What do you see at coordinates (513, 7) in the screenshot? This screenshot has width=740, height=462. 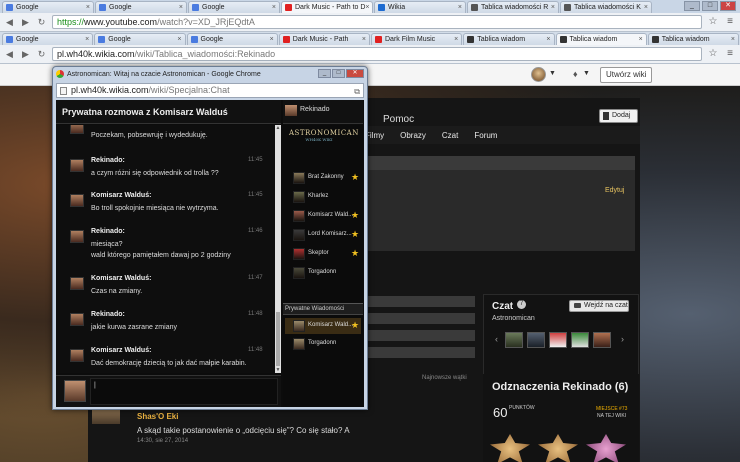 I see `browser-tab: Tablica wiadomości R ×` at bounding box center [513, 7].